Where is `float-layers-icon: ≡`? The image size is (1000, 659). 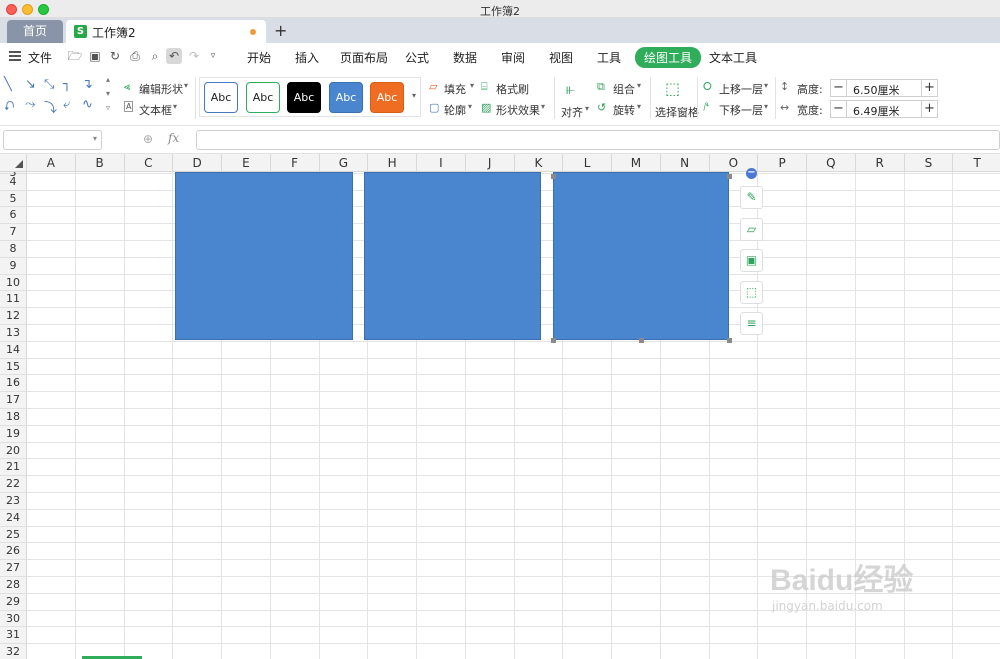 float-layers-icon: ≡ is located at coordinates (751, 323).